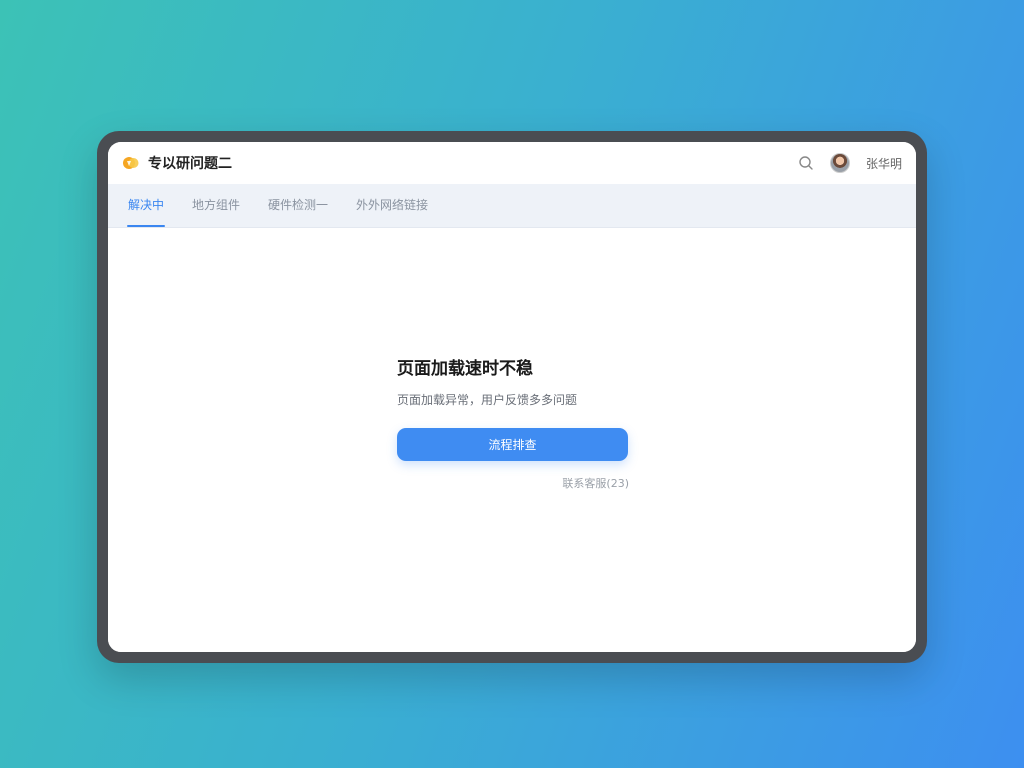 Image resolution: width=1024 pixels, height=768 pixels. Describe the element at coordinates (806, 163) in the screenshot. I see `search-icon` at that location.